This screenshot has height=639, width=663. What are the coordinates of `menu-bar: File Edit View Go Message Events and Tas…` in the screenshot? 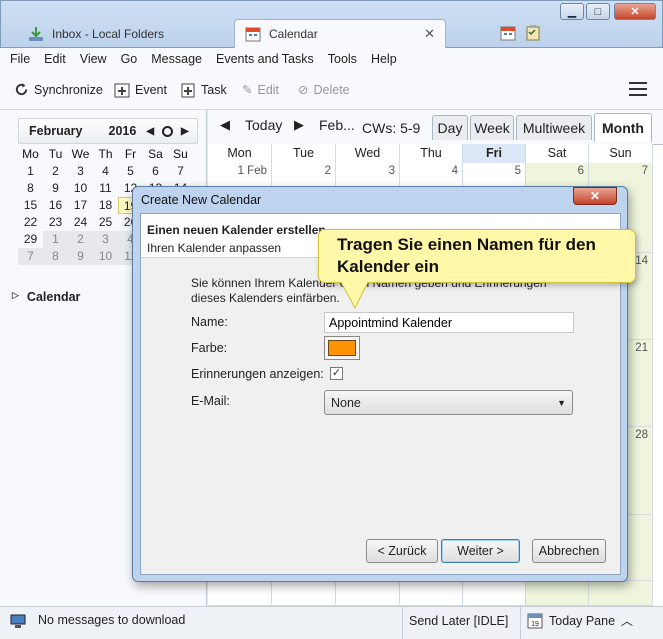 It's located at (331, 59).